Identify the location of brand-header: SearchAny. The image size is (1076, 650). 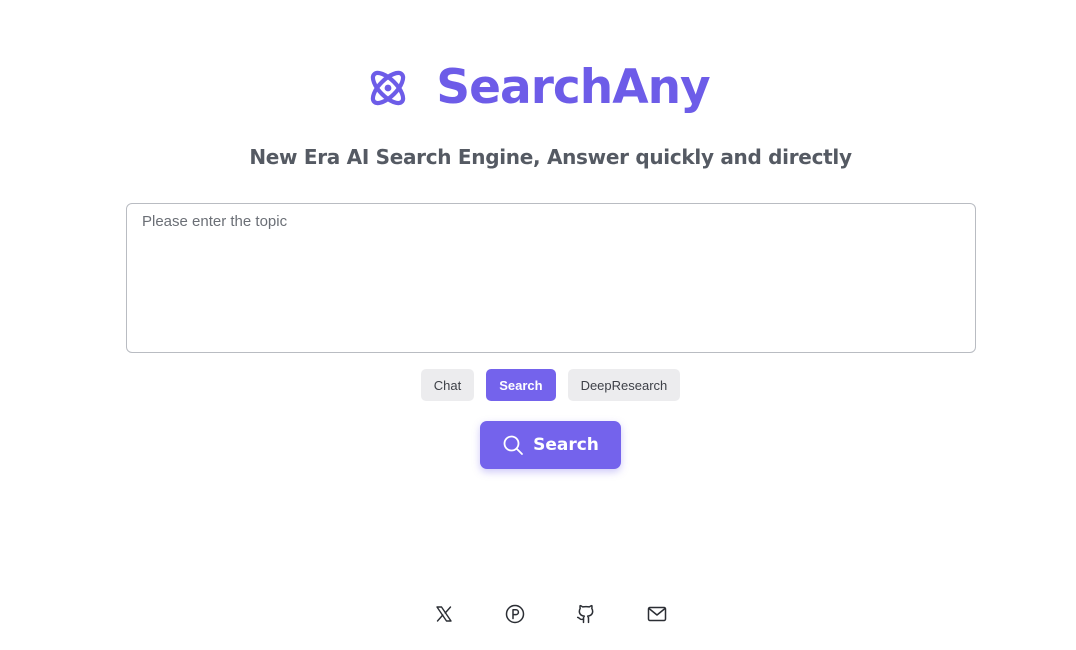
(538, 88).